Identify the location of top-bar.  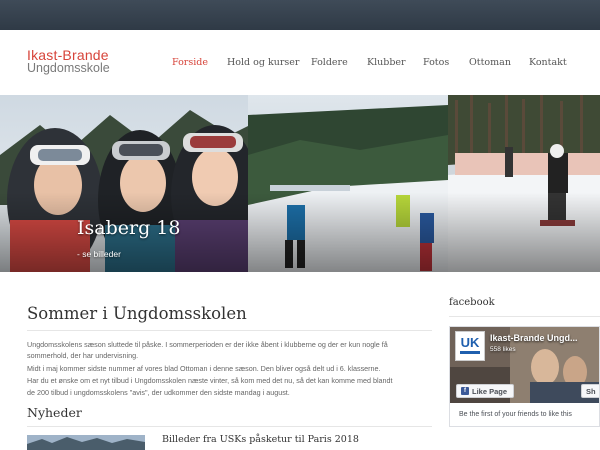
(300, 15).